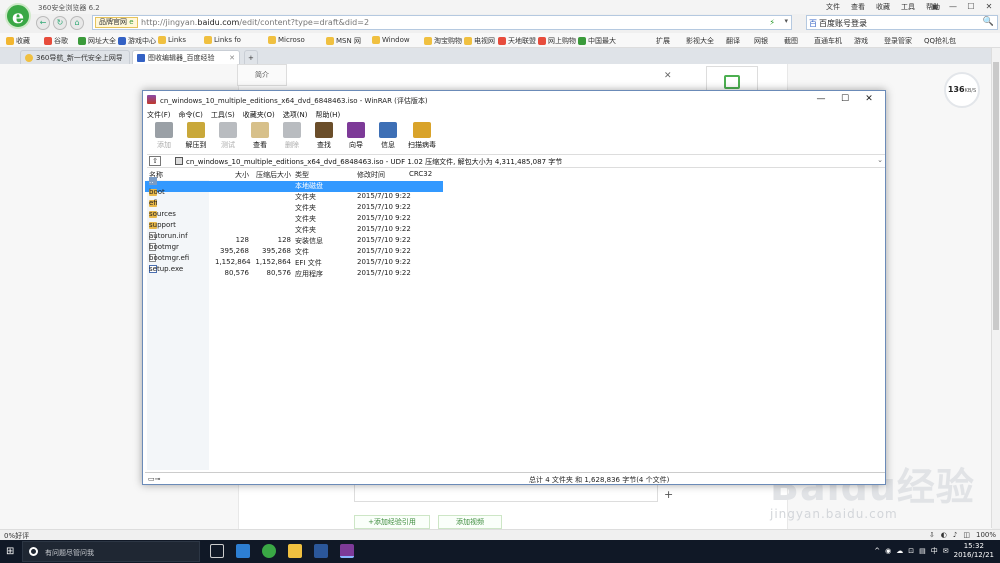  I want to click on favorite-item: Links fo, so click(222, 40).